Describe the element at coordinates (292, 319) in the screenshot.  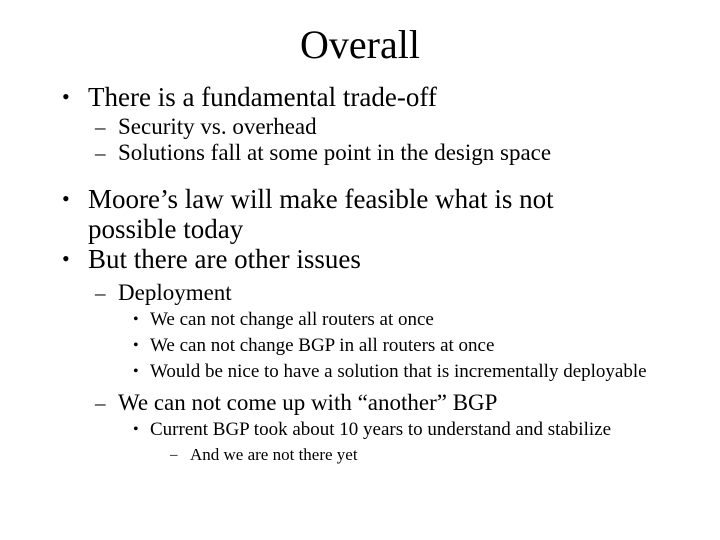
I see `bullet-text: We can not change all routers at once` at that location.